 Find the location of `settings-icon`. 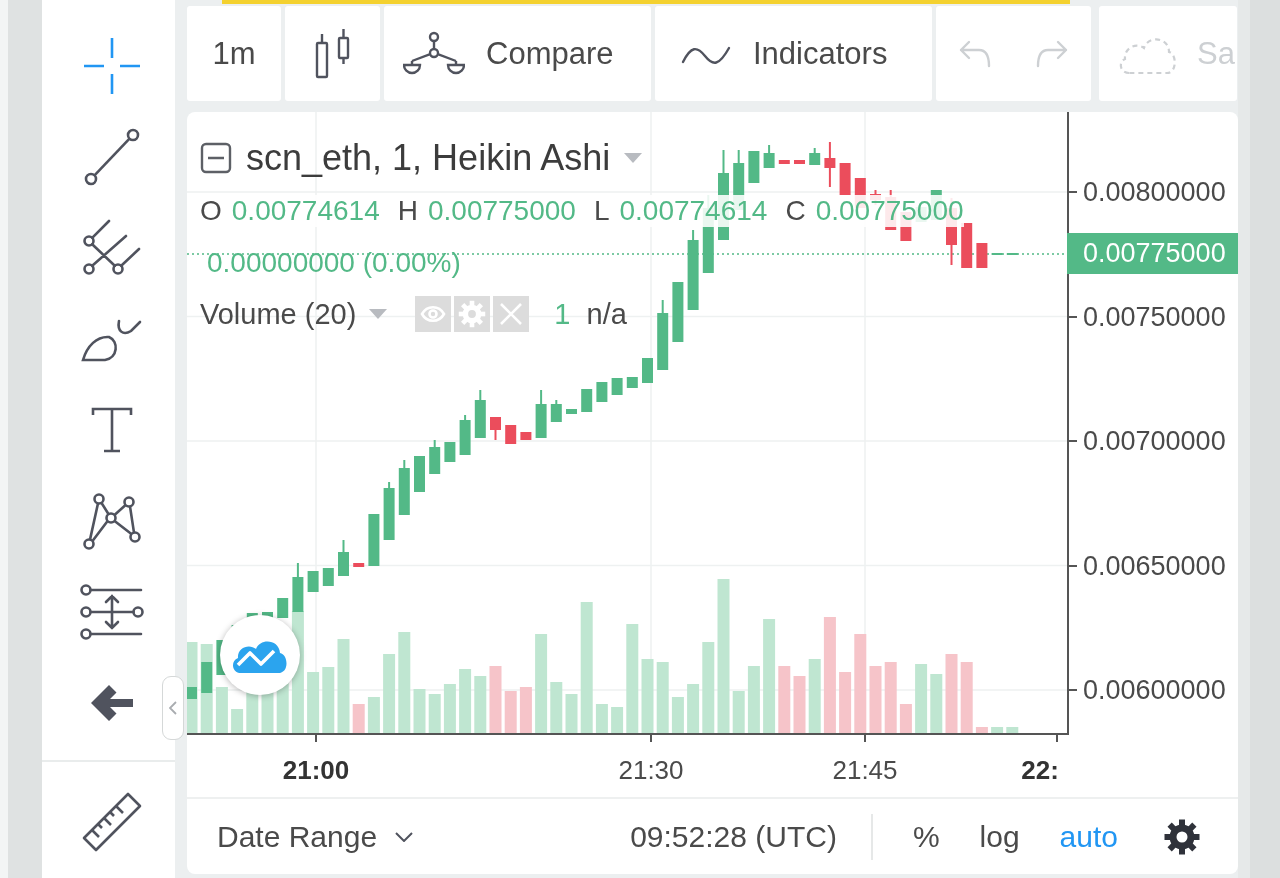

settings-icon is located at coordinates (1182, 836).